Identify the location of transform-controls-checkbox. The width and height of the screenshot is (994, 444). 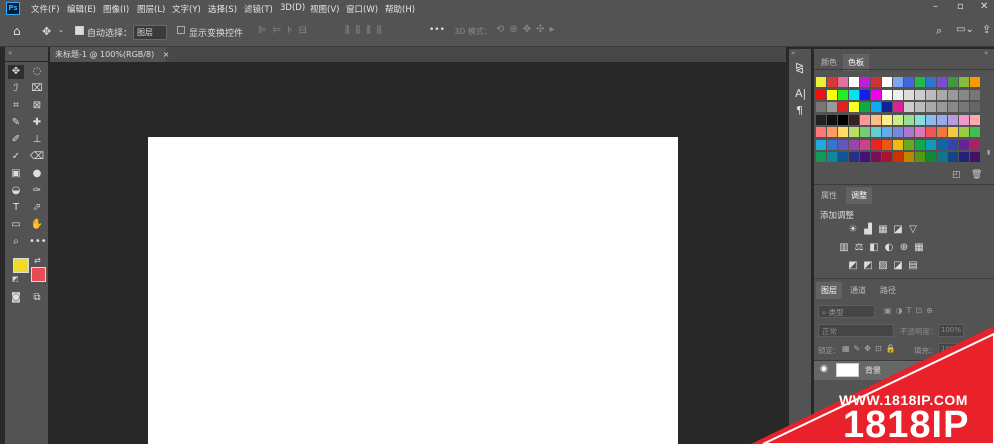
(181, 30).